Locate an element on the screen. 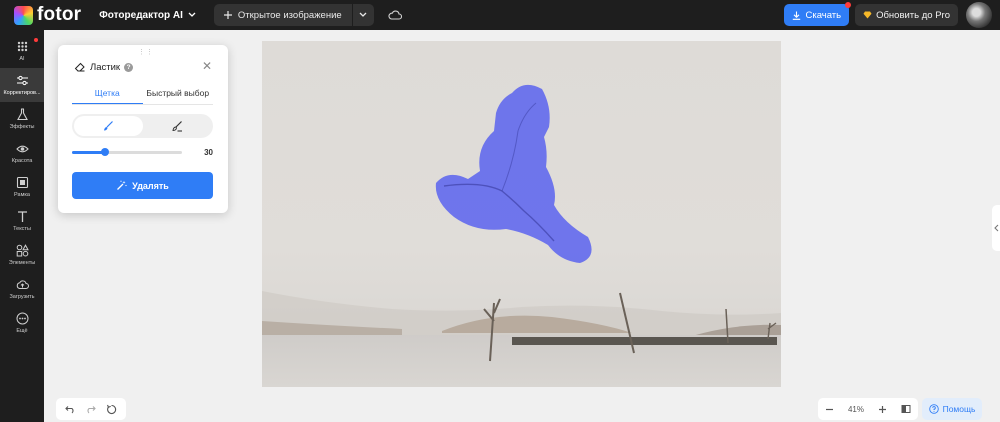  magic-wand-icon is located at coordinates (122, 185).